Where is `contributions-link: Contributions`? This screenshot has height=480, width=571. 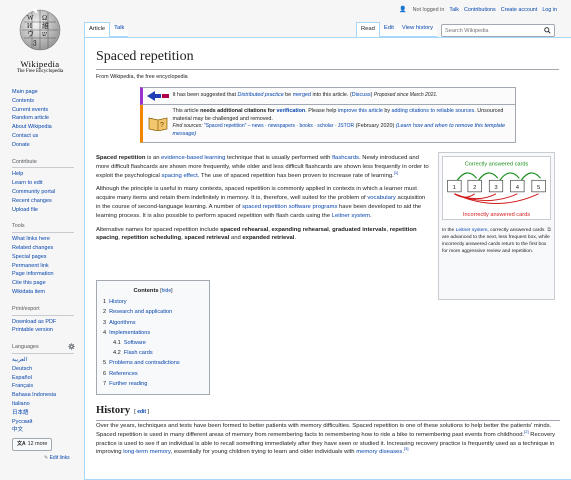 contributions-link: Contributions is located at coordinates (480, 10).